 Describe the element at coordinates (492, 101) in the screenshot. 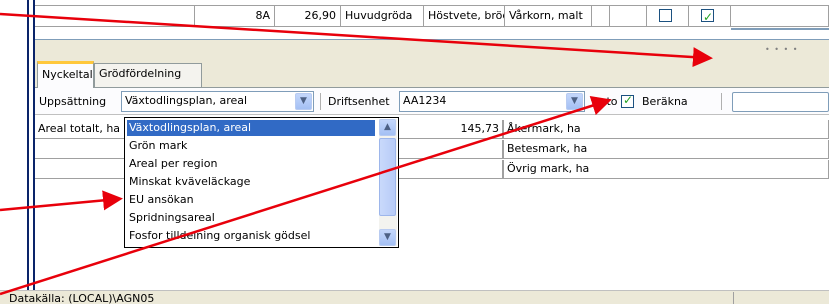

I see `unit-combo: AA1234 ▼` at that location.